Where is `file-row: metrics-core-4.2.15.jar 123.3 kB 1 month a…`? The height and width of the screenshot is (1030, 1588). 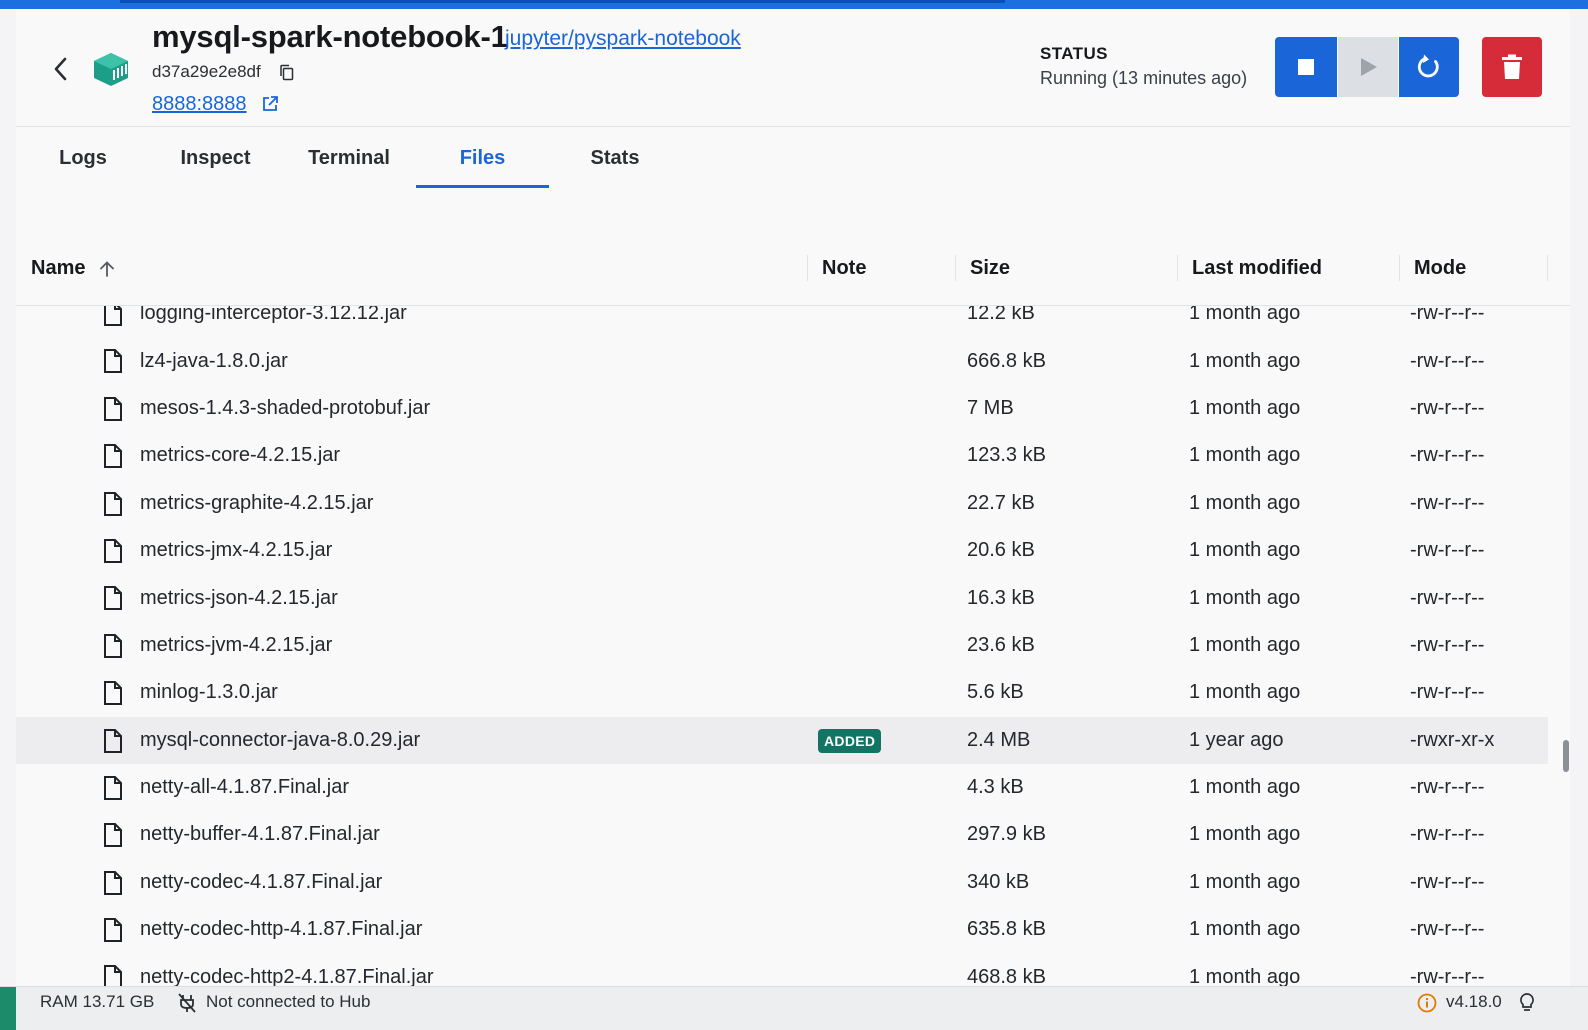
file-row: metrics-core-4.2.15.jar 123.3 kB 1 month a… is located at coordinates (782, 455).